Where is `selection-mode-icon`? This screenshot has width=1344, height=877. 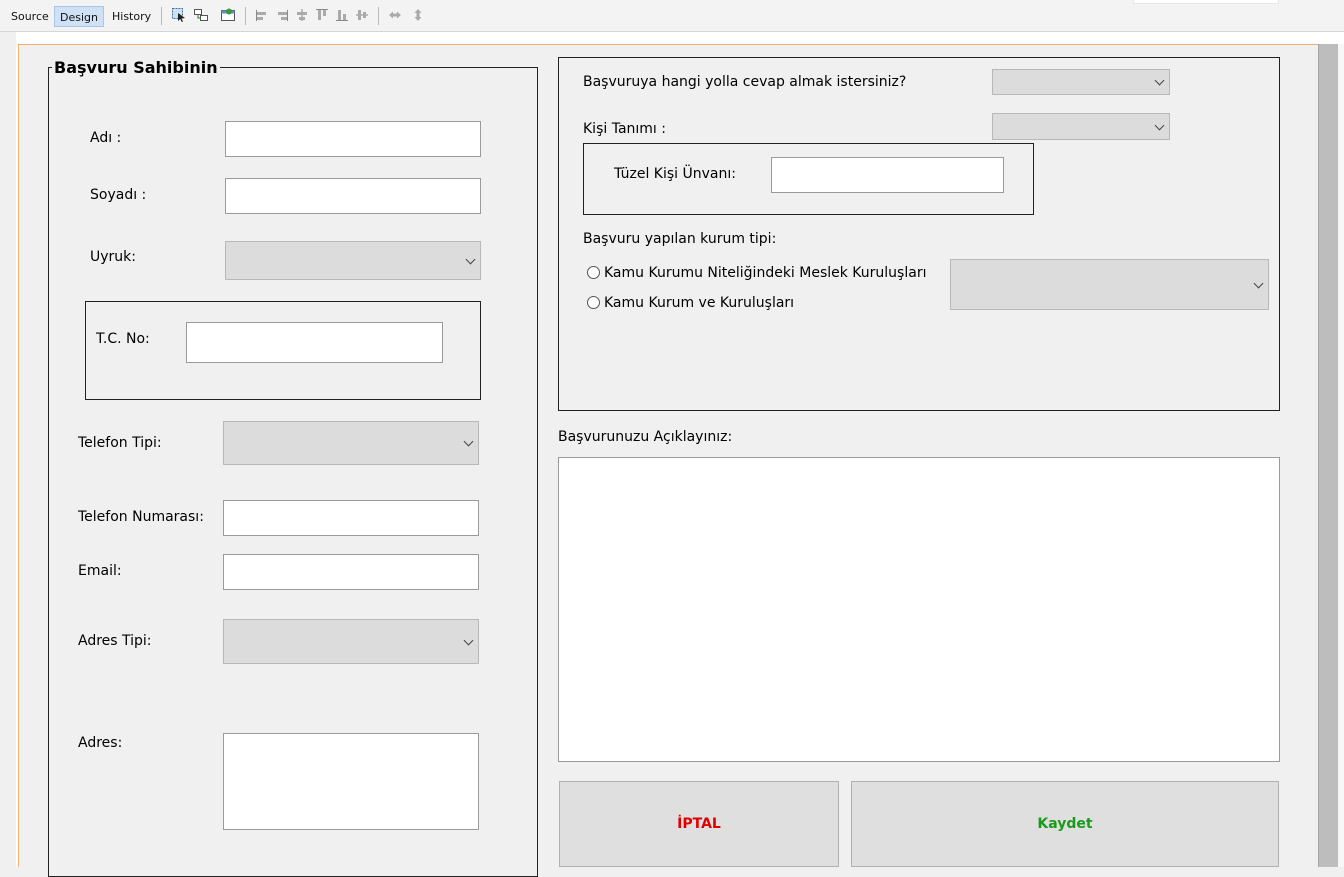 selection-mode-icon is located at coordinates (179, 15).